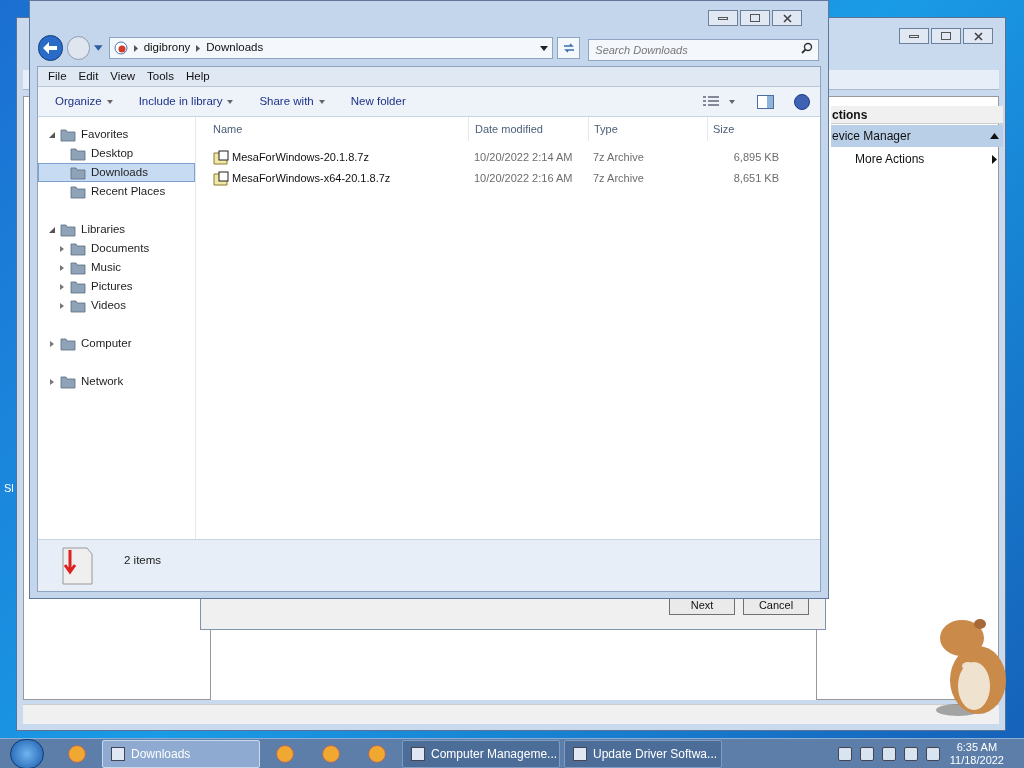 The height and width of the screenshot is (768, 1024). I want to click on column-header: Date modified, so click(528, 129).